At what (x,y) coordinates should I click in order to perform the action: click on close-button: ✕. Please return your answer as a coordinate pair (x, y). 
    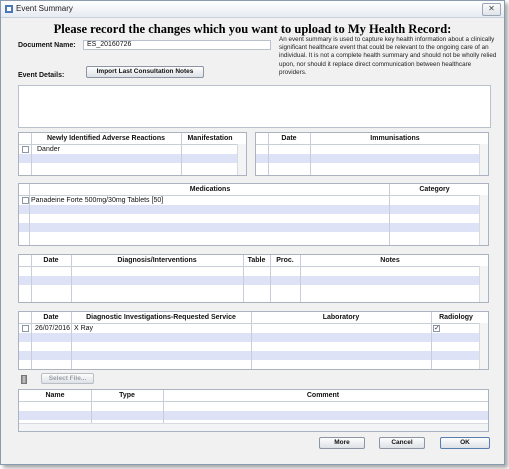
    Looking at the image, I should click on (491, 9).